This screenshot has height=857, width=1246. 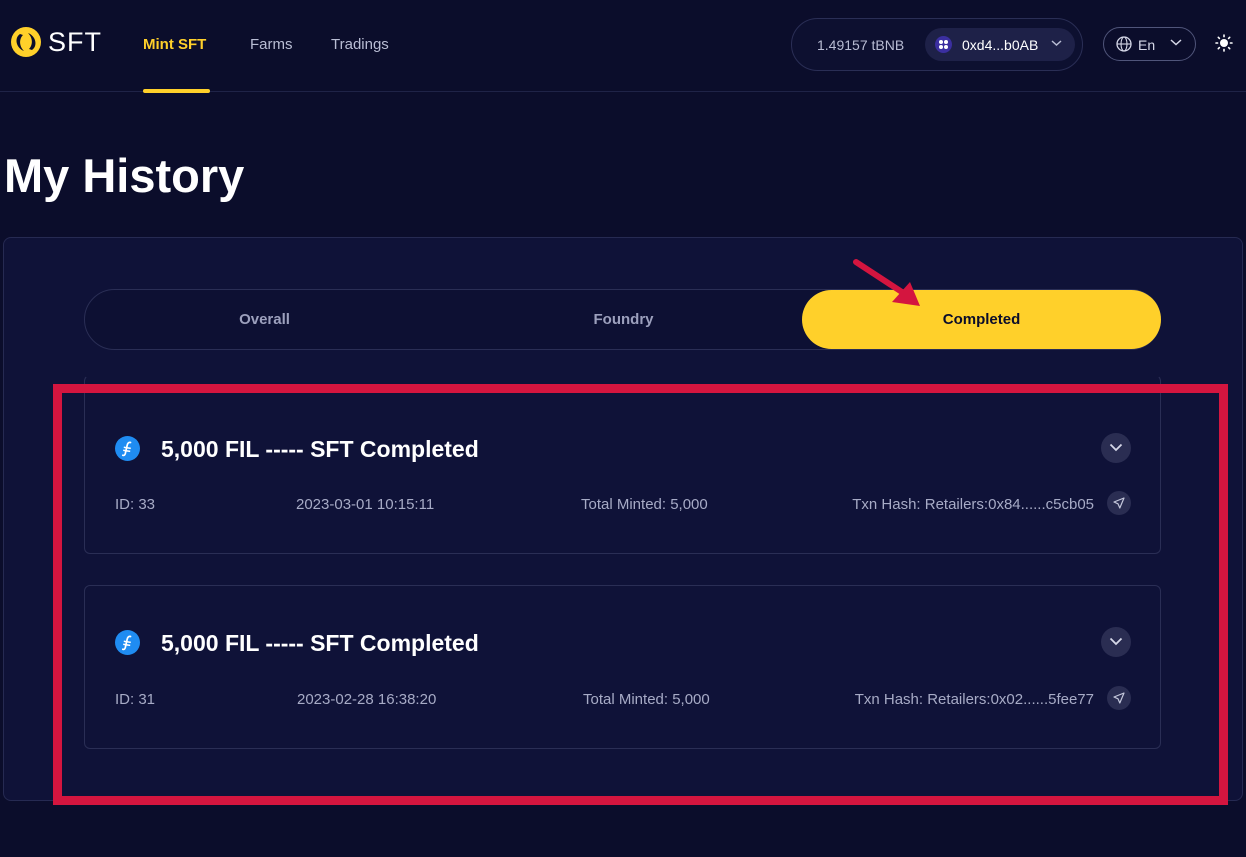 I want to click on sun-icon, so click(x=1224, y=43).